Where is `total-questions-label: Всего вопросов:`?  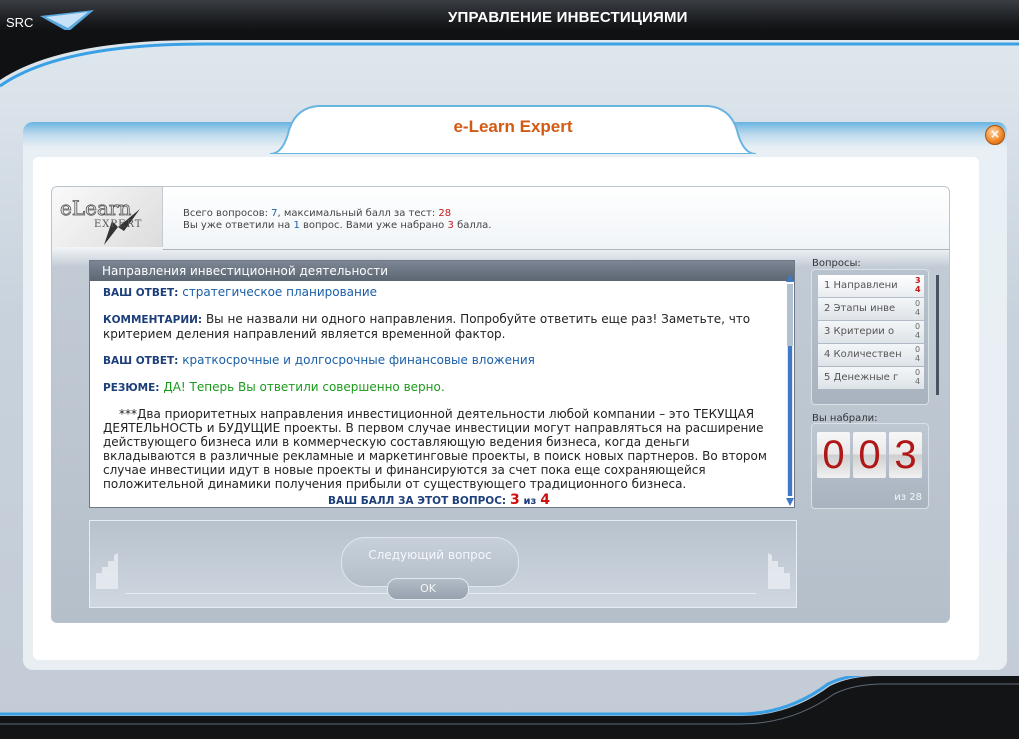
total-questions-label: Всего вопросов: is located at coordinates (225, 213).